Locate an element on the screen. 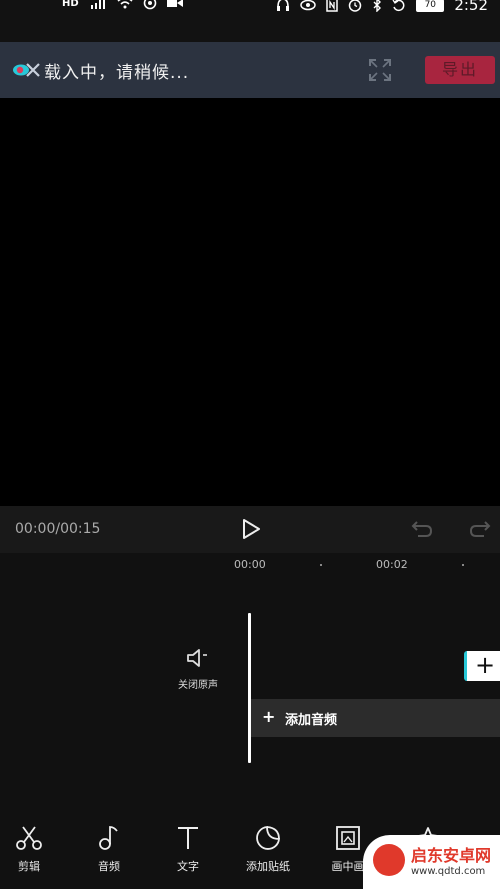  status-bar: HD 70 2:52 is located at coordinates (250, 21).